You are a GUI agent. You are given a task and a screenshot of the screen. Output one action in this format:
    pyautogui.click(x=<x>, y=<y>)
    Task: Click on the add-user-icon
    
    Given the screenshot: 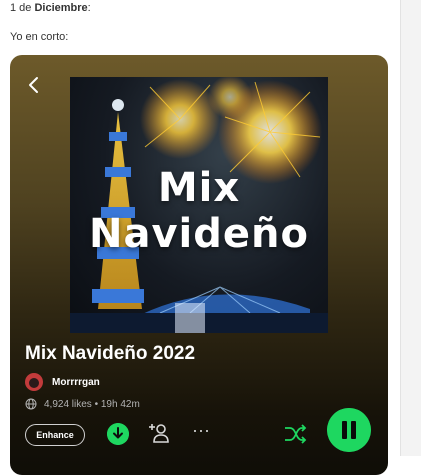 What is the action you would take?
    pyautogui.click(x=159, y=433)
    